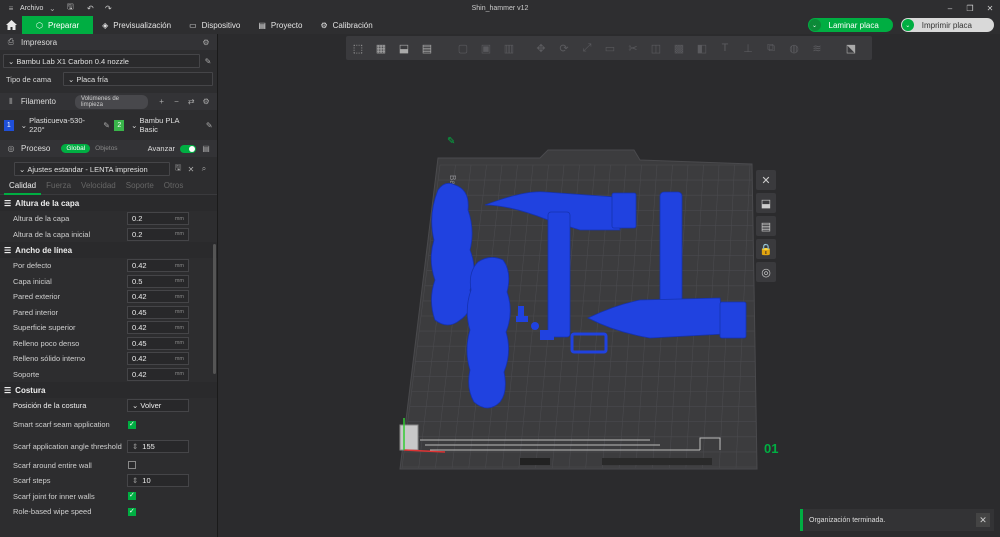  Describe the element at coordinates (138, 79) in the screenshot. I see `bed-type-select: ⌄ Placa fría` at that location.